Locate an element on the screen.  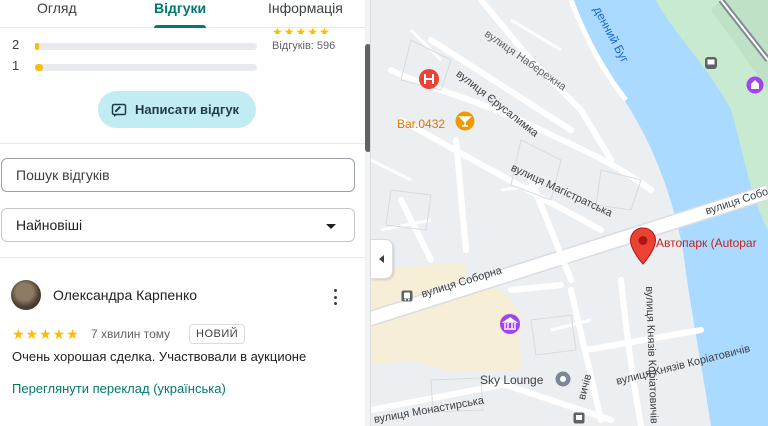
tab-overview-label: Огляд is located at coordinates (57, 8).